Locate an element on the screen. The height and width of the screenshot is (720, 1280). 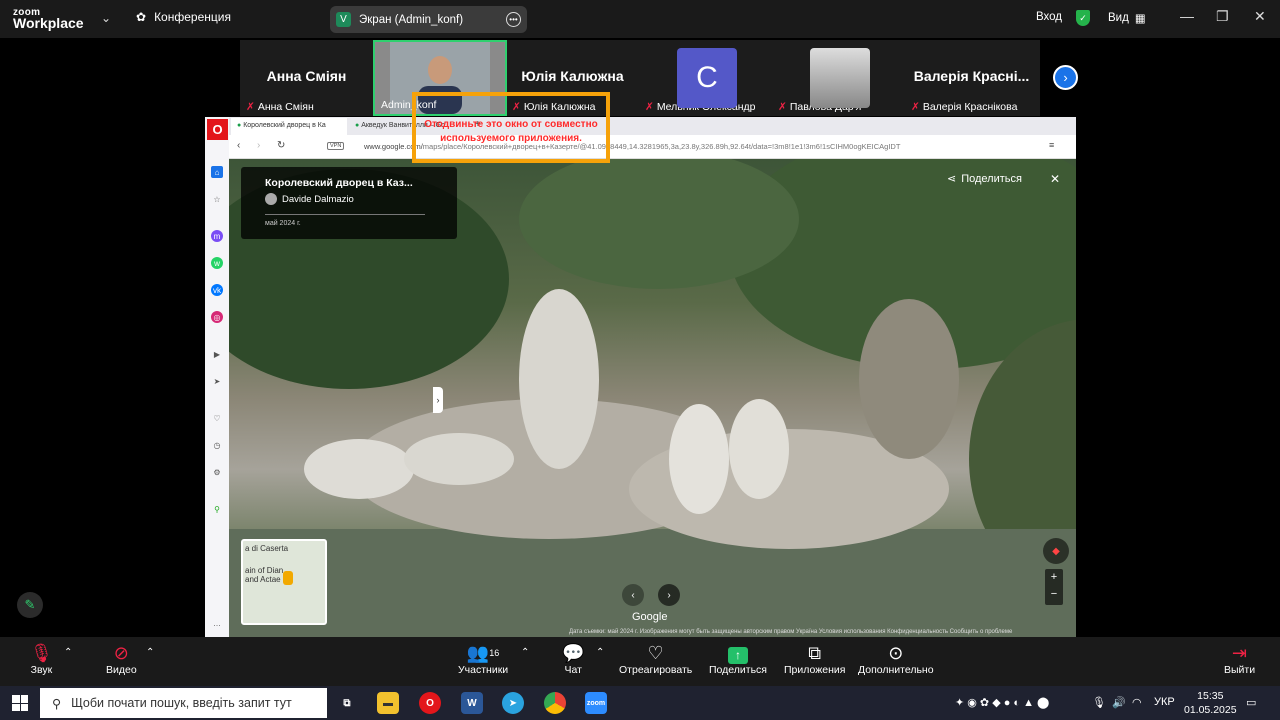
tray-apps-icon: ✦ ◉ ✿ ◆ ● ◐ ▲ ⬤ is located at coordinates (1002, 702).